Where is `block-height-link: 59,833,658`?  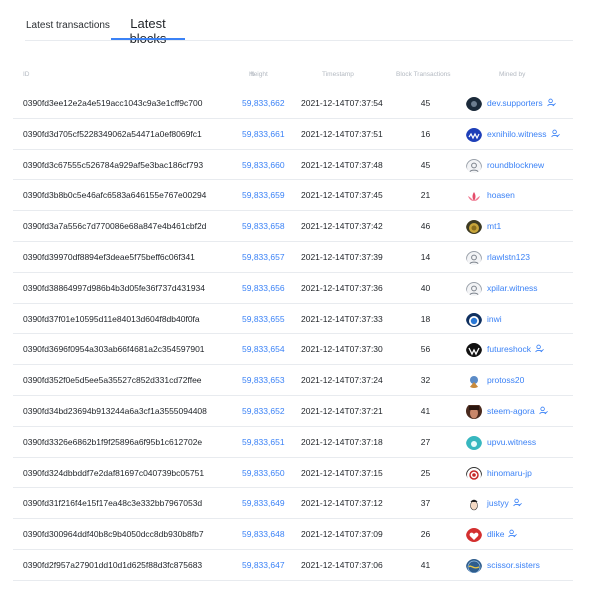 block-height-link: 59,833,658 is located at coordinates (263, 226).